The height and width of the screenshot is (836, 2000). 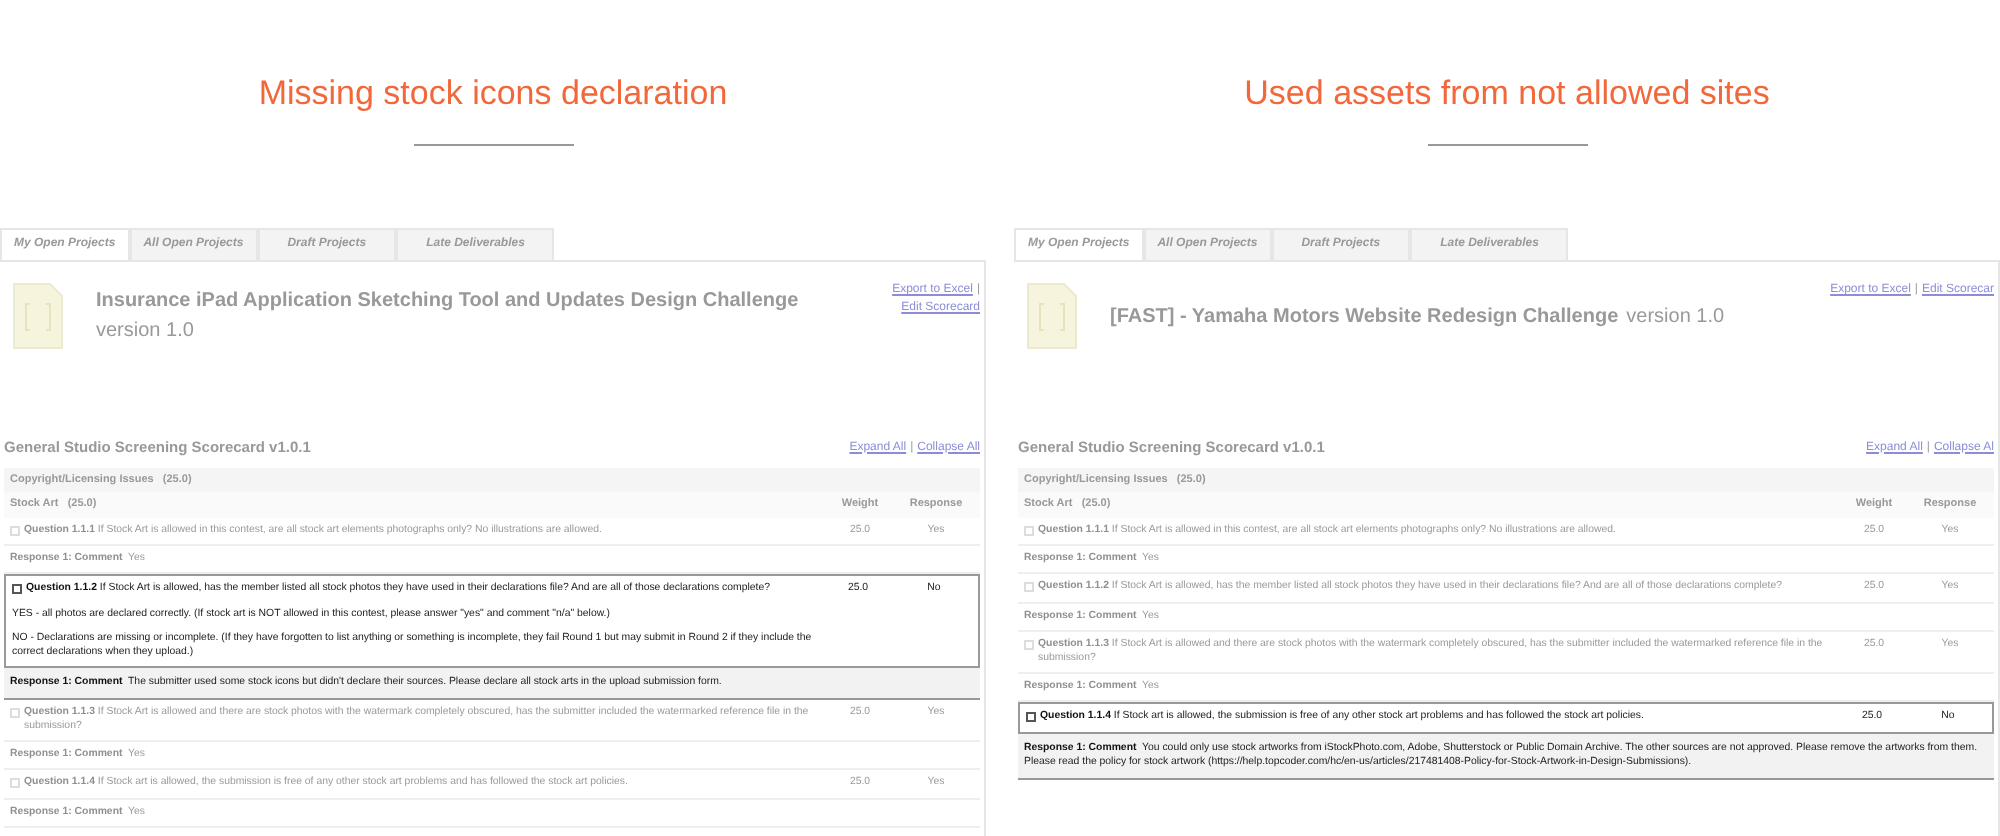 I want to click on project-title: Insurance iPad Application Sketching Tool and Updates Design Challenge, so click(x=448, y=302).